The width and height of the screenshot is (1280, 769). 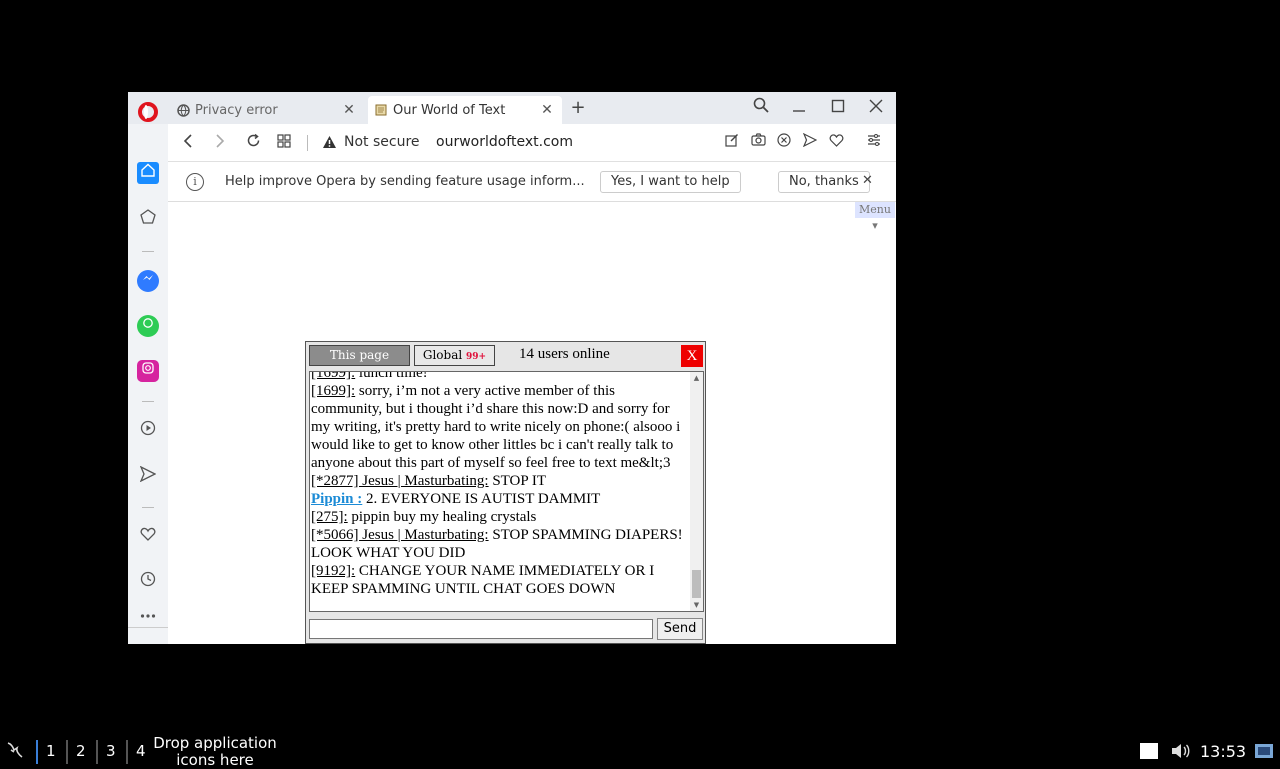 What do you see at coordinates (500, 376) in the screenshot?
I see `chat-message: [1699]: lunch time!` at bounding box center [500, 376].